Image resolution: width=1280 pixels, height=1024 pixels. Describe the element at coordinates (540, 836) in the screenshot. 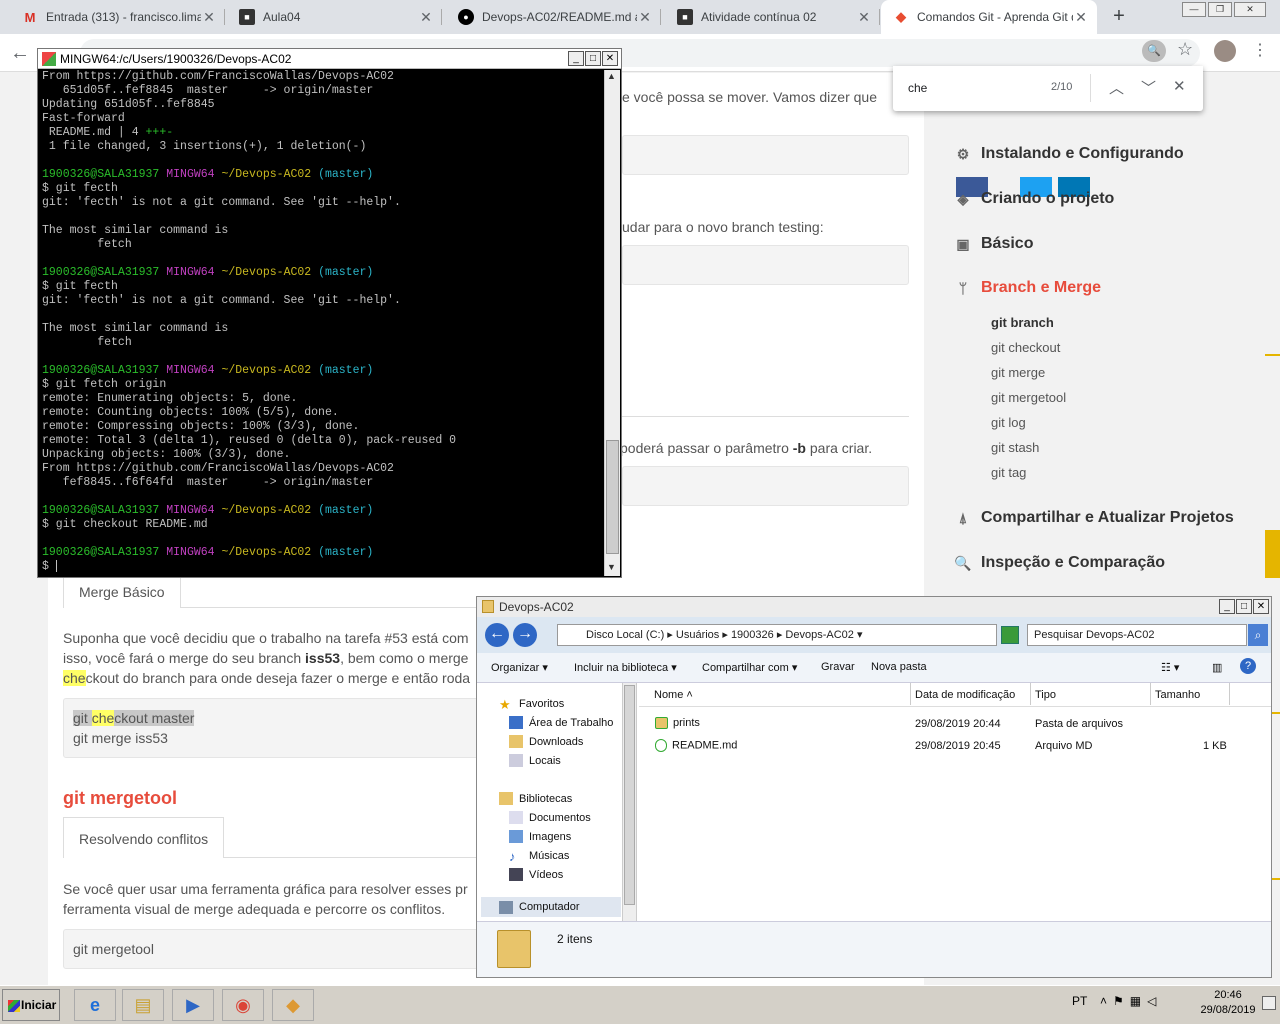

I see `nav-images: Imagens` at that location.